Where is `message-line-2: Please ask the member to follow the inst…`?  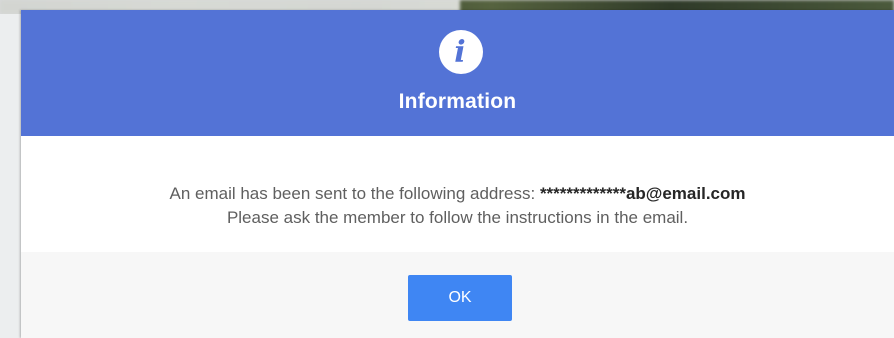 message-line-2: Please ask the member to follow the inst… is located at coordinates (457, 217).